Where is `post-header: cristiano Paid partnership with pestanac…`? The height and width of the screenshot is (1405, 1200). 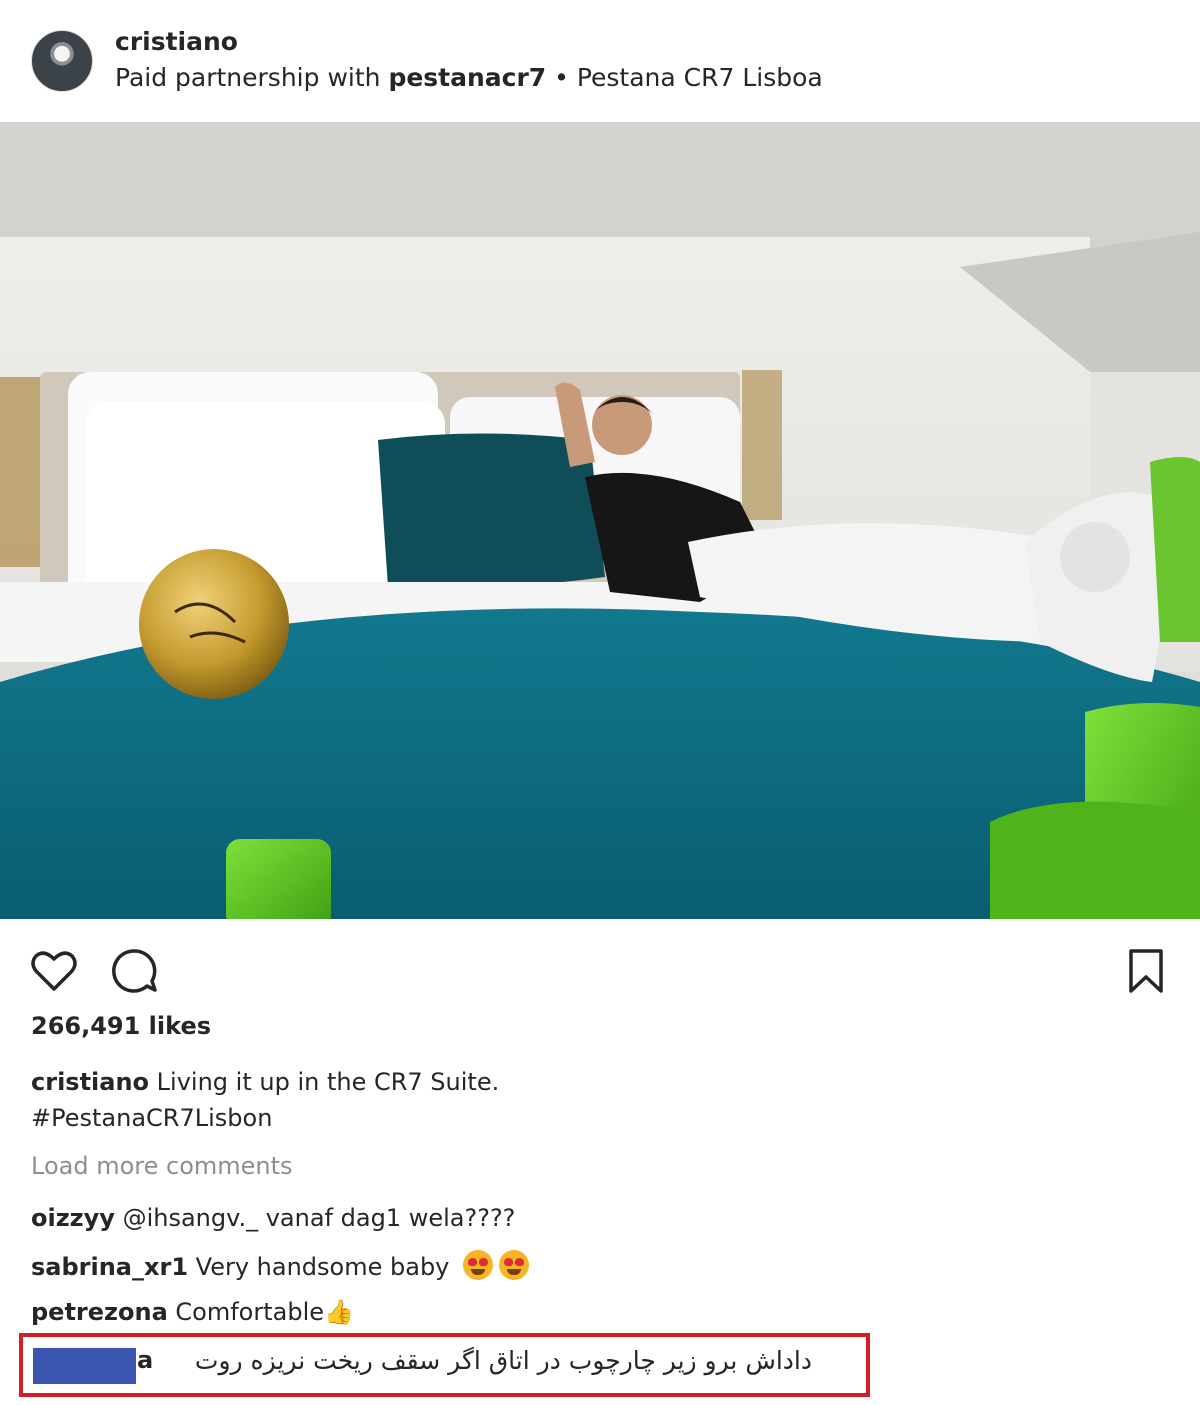 post-header: cristiano Paid partnership with pestanac… is located at coordinates (600, 61).